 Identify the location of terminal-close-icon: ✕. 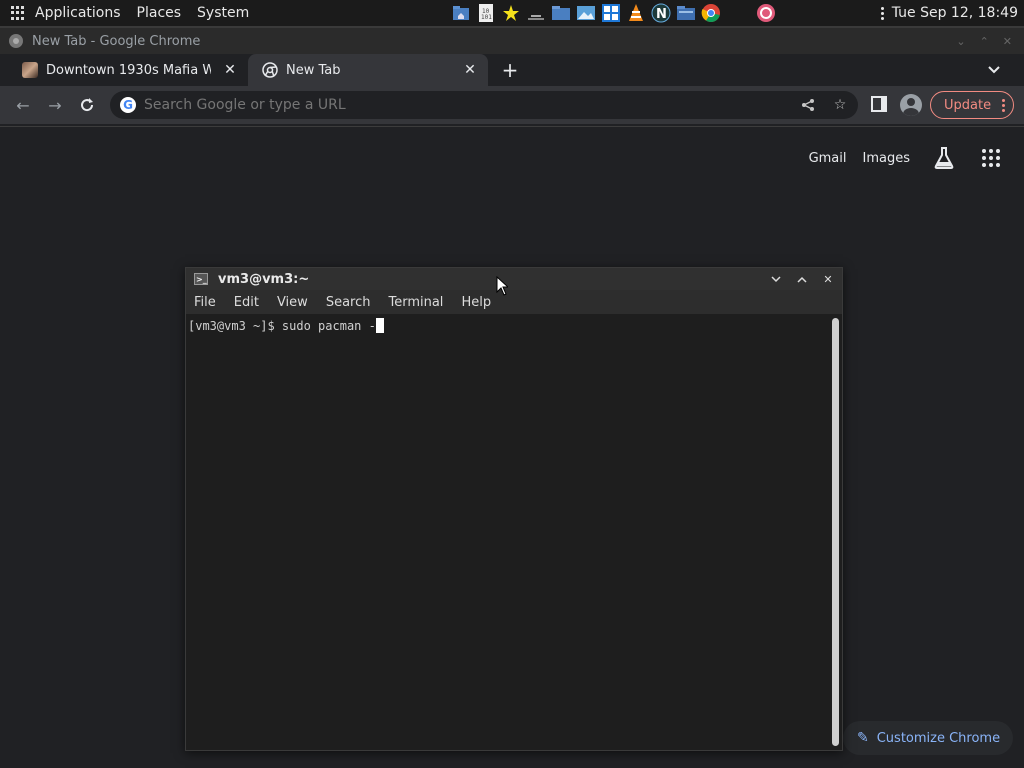
(828, 279).